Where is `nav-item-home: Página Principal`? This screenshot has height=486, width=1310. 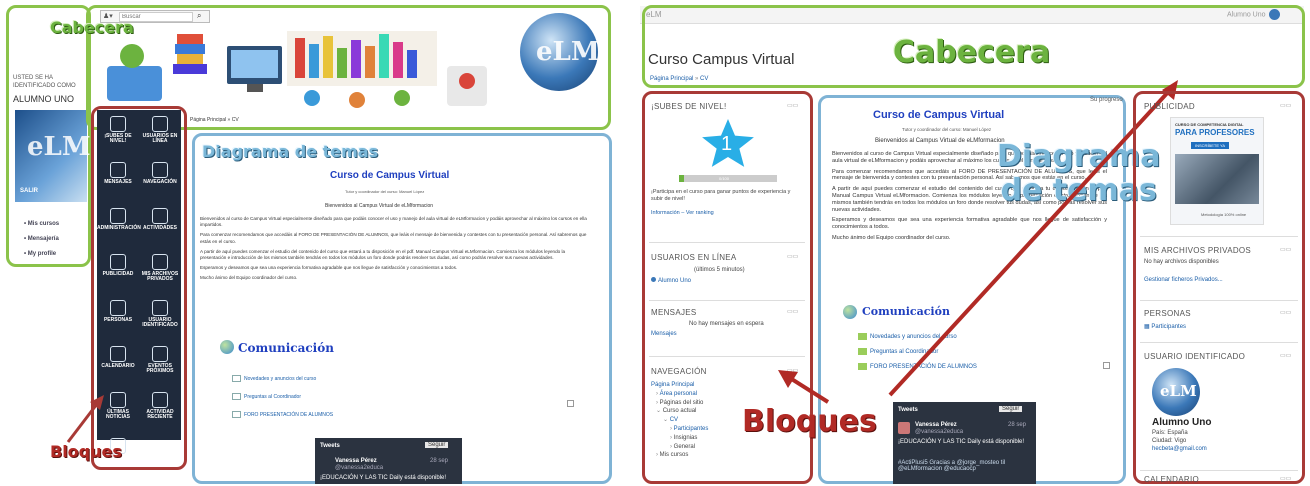 nav-item-home: Página Principal is located at coordinates (679, 385).